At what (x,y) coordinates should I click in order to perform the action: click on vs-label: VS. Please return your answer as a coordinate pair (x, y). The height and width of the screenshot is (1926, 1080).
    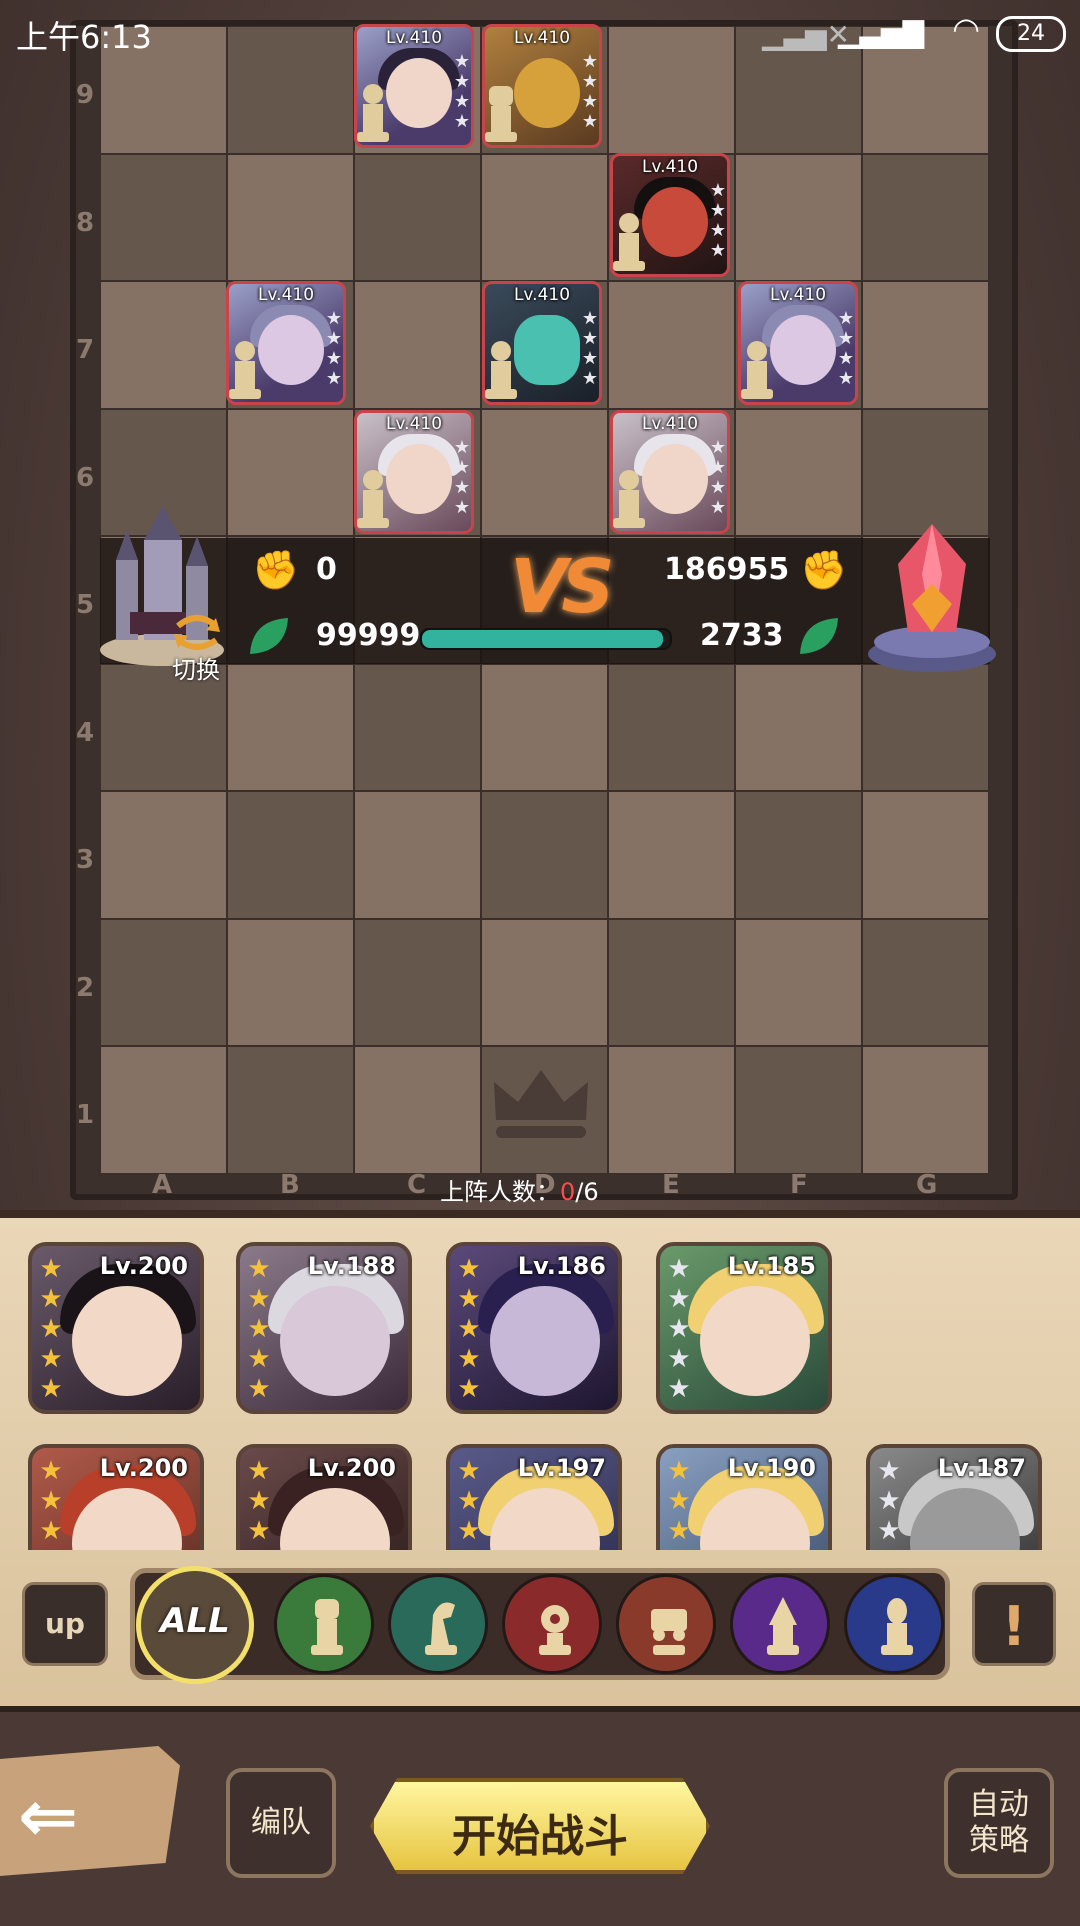
    Looking at the image, I should click on (562, 587).